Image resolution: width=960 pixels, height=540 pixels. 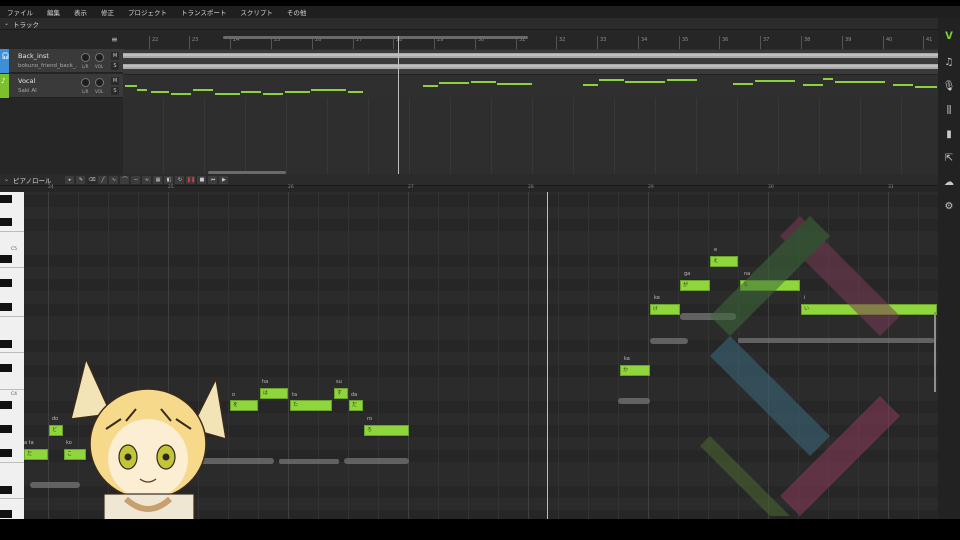 I want to click on track-section-header: ⌄ トラック, so click(x=469, y=24).